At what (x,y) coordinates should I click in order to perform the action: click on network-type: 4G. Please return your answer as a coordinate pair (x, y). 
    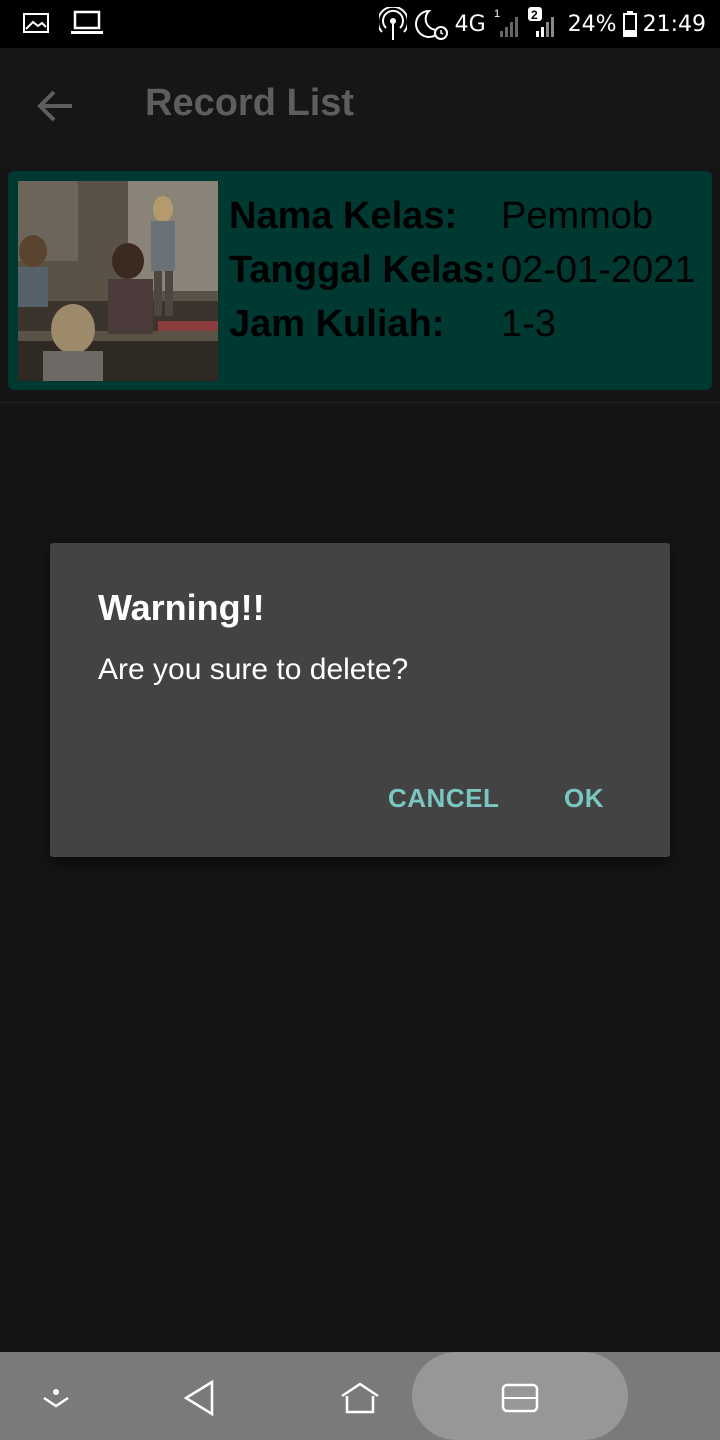
    Looking at the image, I should click on (470, 24).